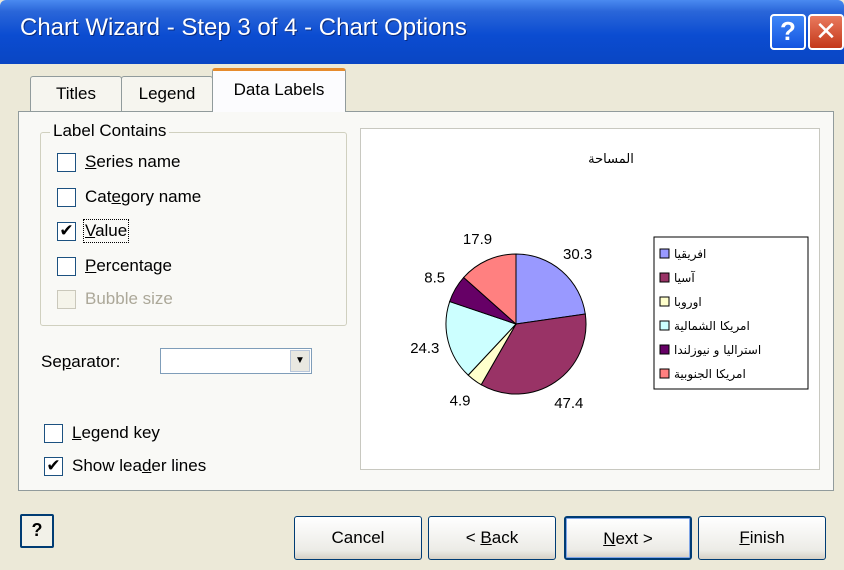 This screenshot has height=570, width=844. What do you see at coordinates (53, 433) in the screenshot?
I see `legend-key-checkbox` at bounding box center [53, 433].